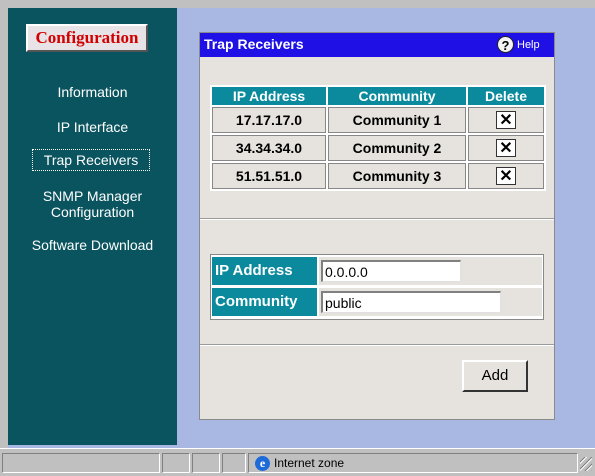 This screenshot has height=476, width=595. I want to click on column-header-ip: IP Address, so click(269, 96).